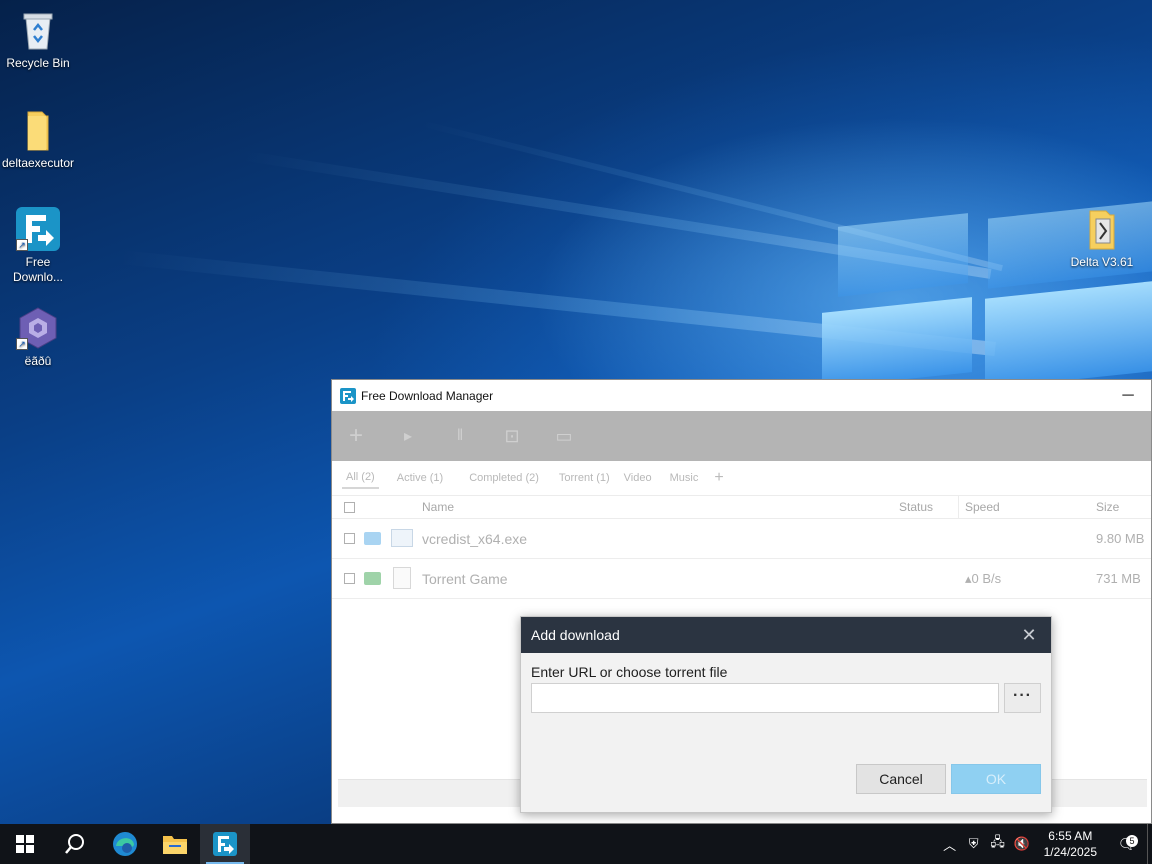 This screenshot has height=864, width=1152. I want to click on edge-taskbar-button, so click(125, 844).